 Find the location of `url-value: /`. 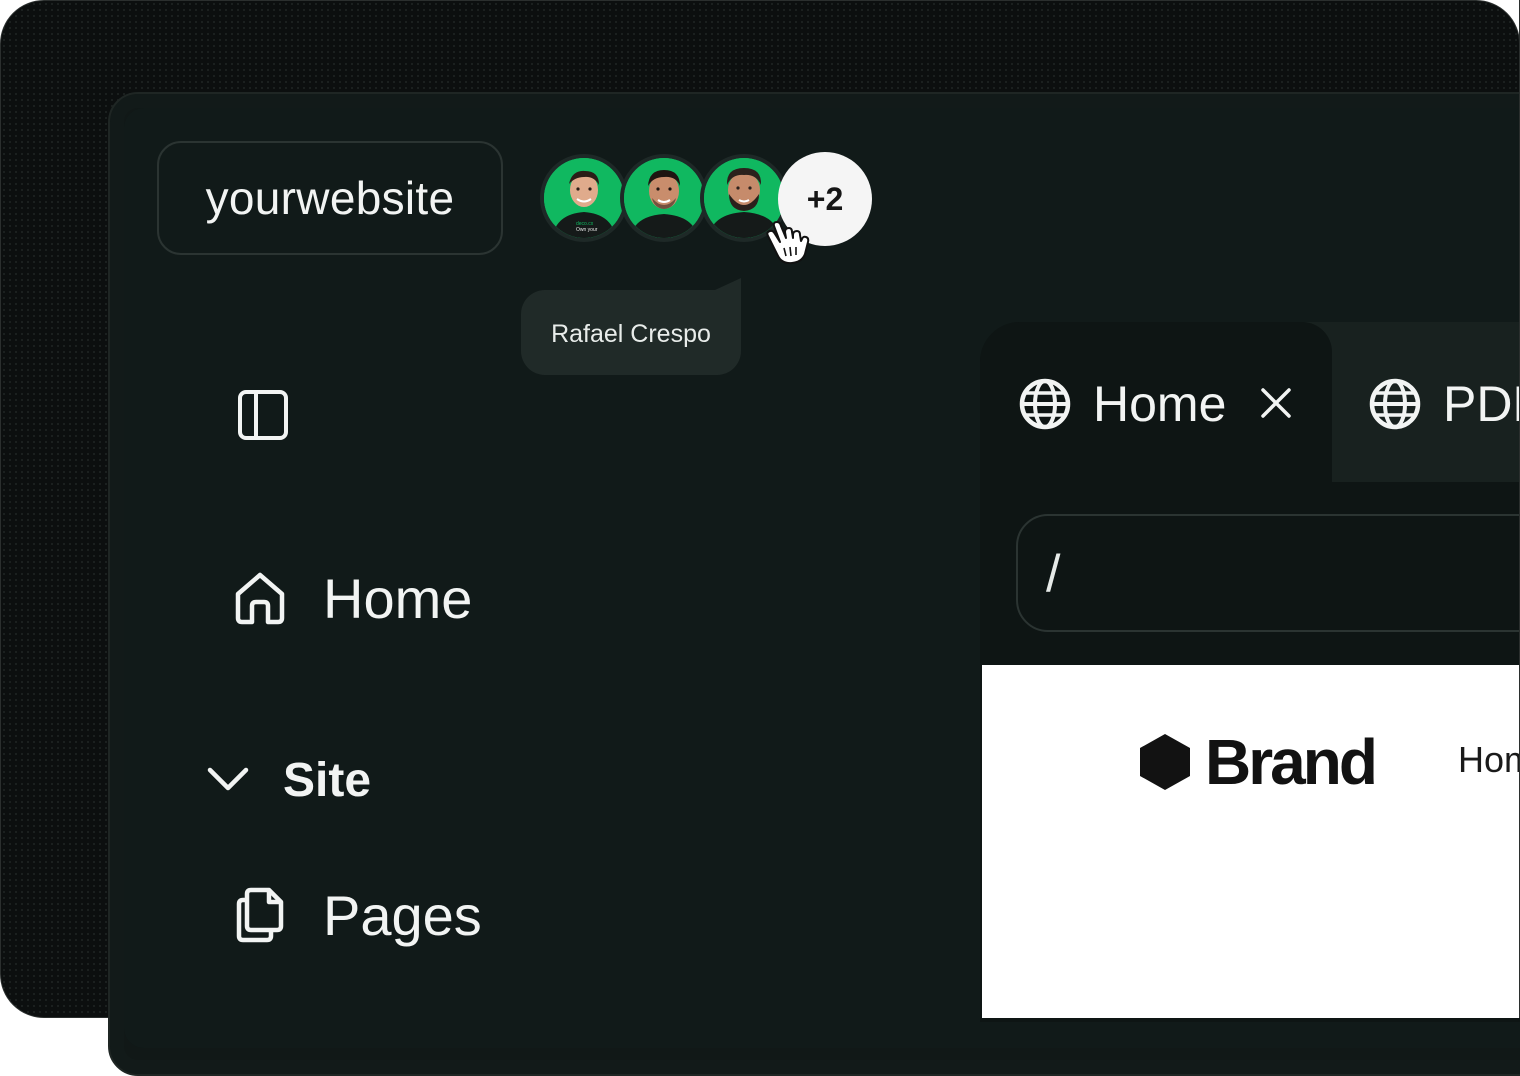

url-value: / is located at coordinates (1053, 574).